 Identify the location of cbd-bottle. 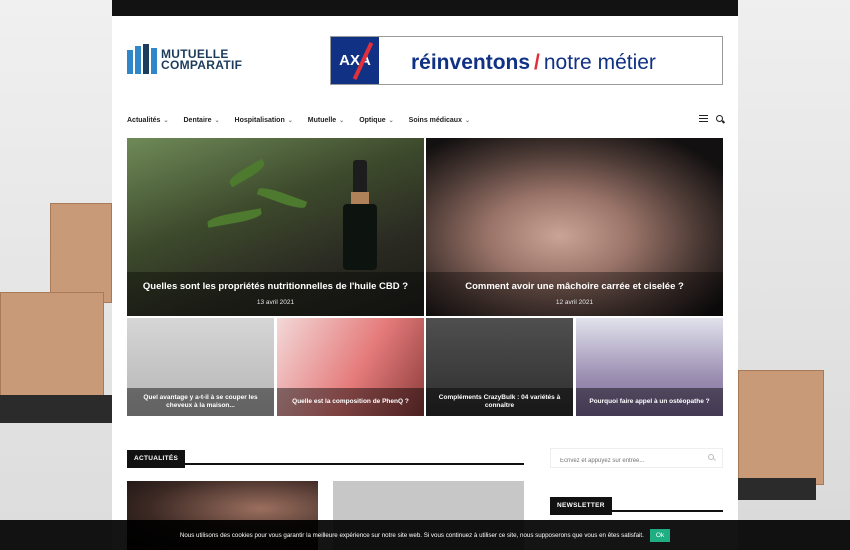
(360, 215).